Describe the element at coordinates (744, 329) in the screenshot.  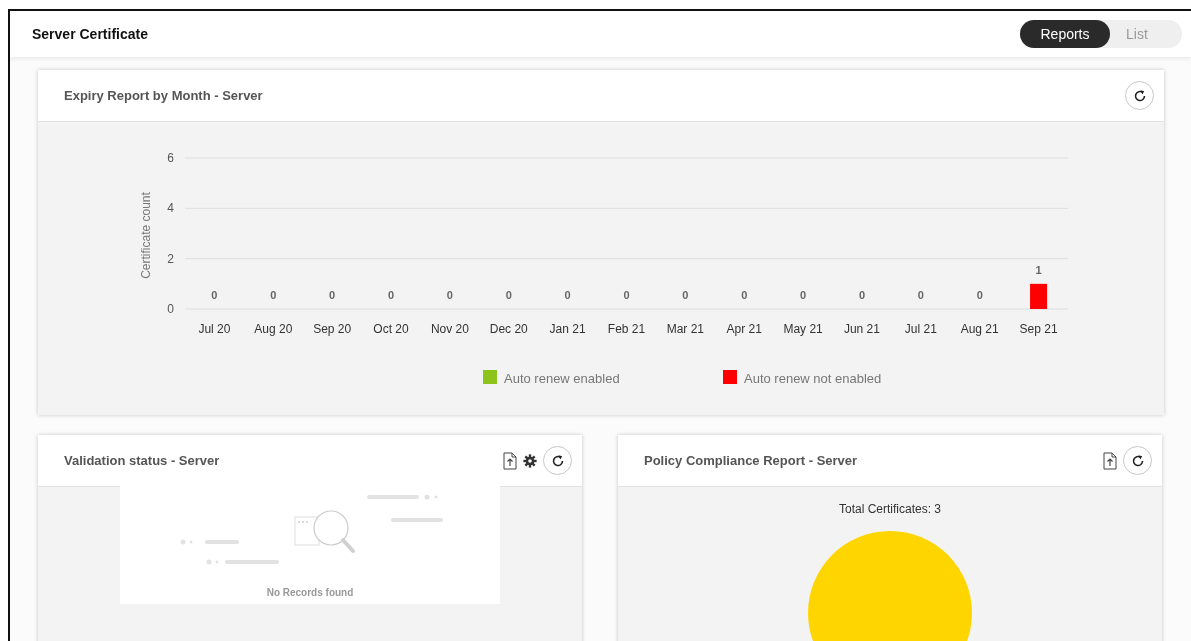
I see `x-tick-label: Apr 21` at that location.